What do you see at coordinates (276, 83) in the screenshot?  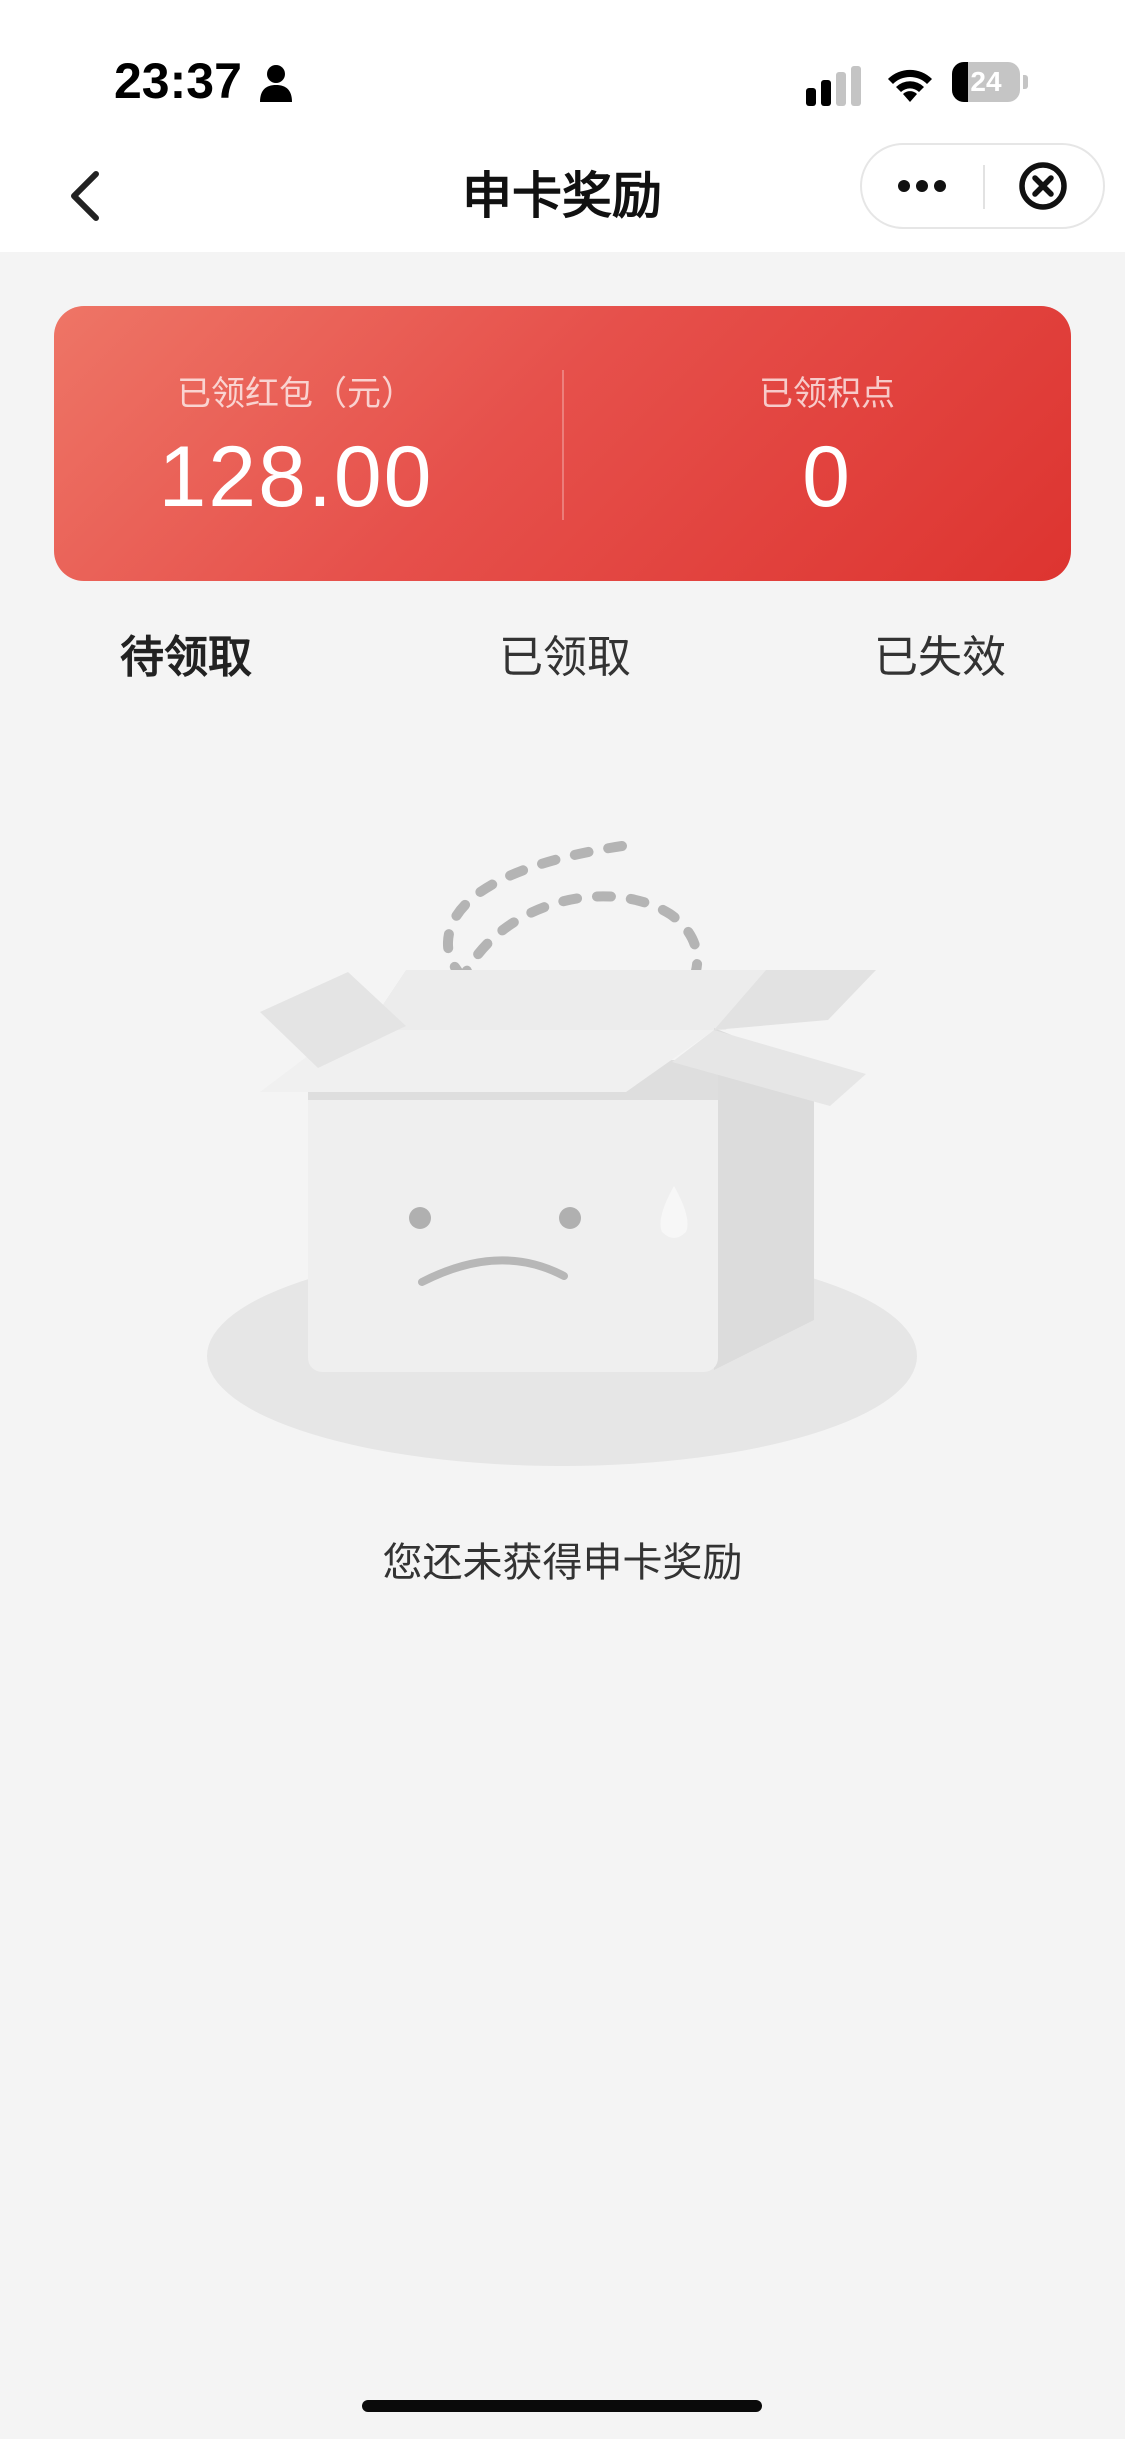 I see `person-icon` at bounding box center [276, 83].